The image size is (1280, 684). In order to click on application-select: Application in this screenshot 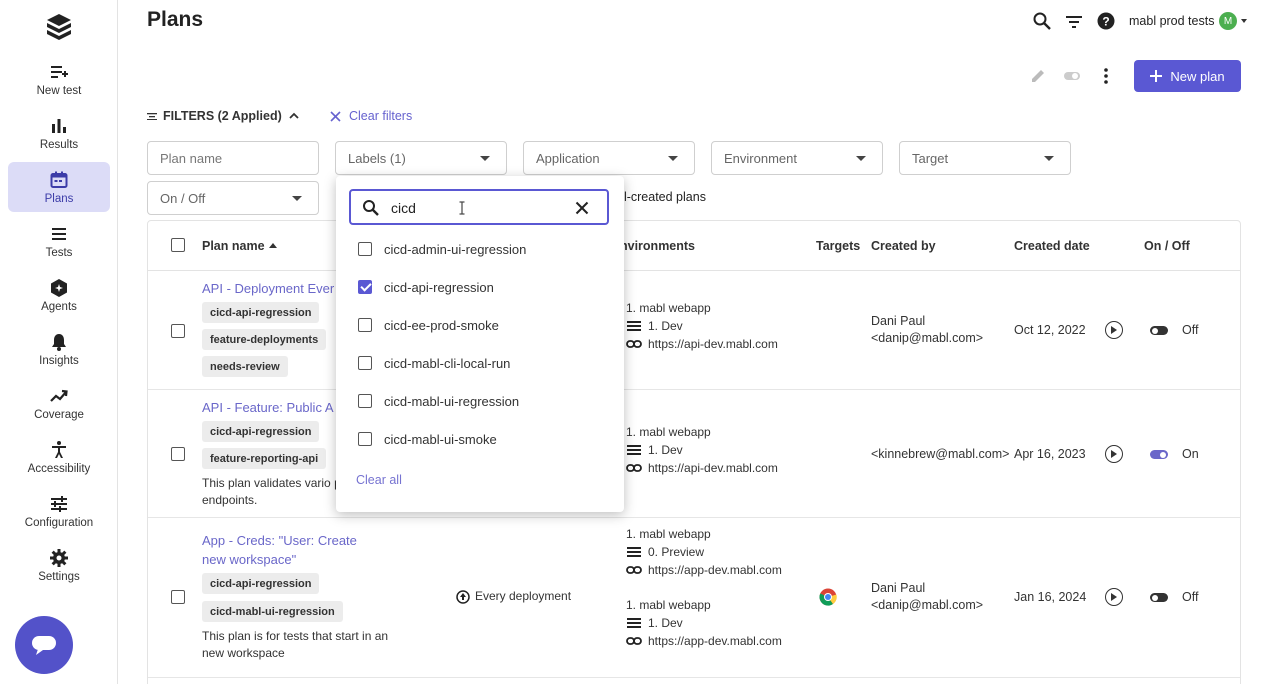, I will do `click(609, 158)`.